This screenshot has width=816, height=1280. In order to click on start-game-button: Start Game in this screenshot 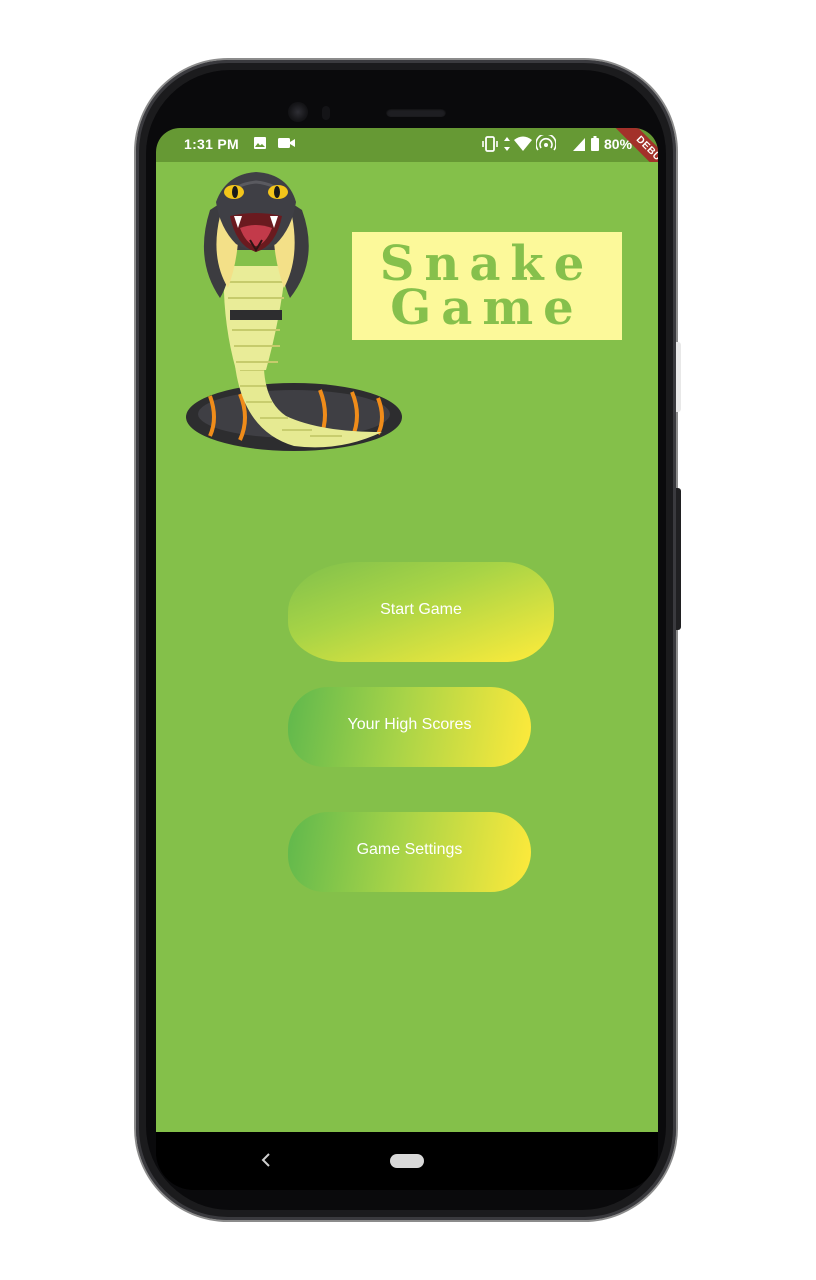, I will do `click(421, 612)`.